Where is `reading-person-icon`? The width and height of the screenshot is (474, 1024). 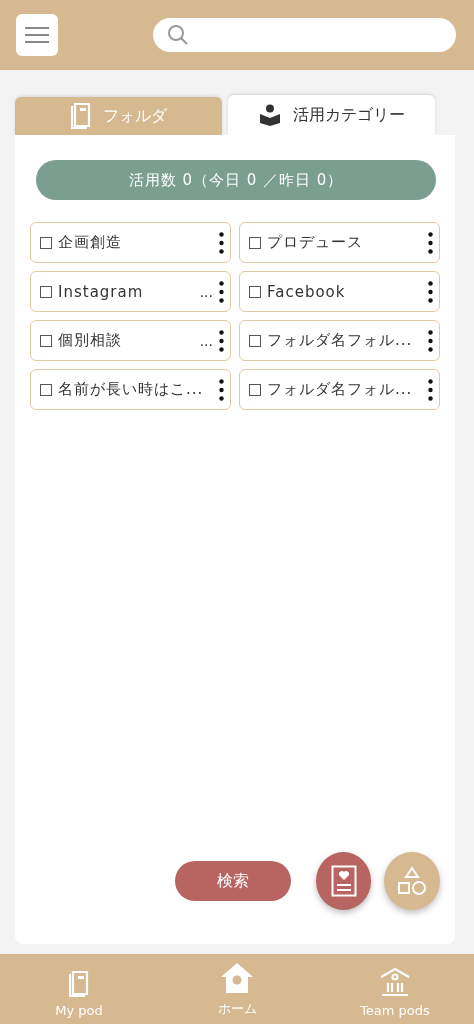 reading-person-icon is located at coordinates (269, 115).